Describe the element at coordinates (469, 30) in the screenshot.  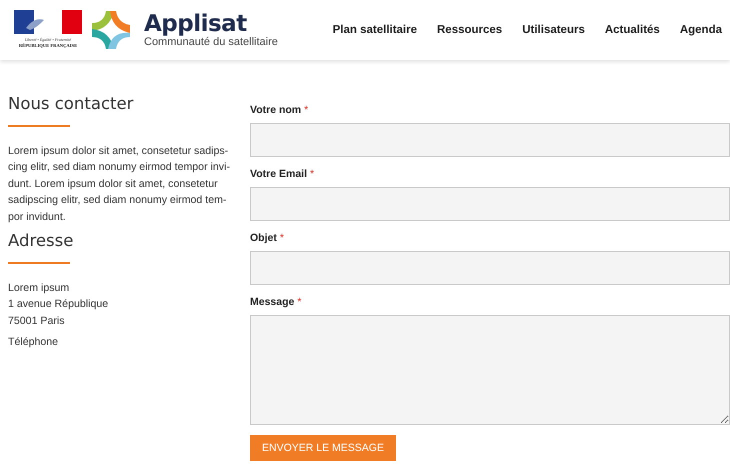
I see `nav-link: Ressources` at that location.